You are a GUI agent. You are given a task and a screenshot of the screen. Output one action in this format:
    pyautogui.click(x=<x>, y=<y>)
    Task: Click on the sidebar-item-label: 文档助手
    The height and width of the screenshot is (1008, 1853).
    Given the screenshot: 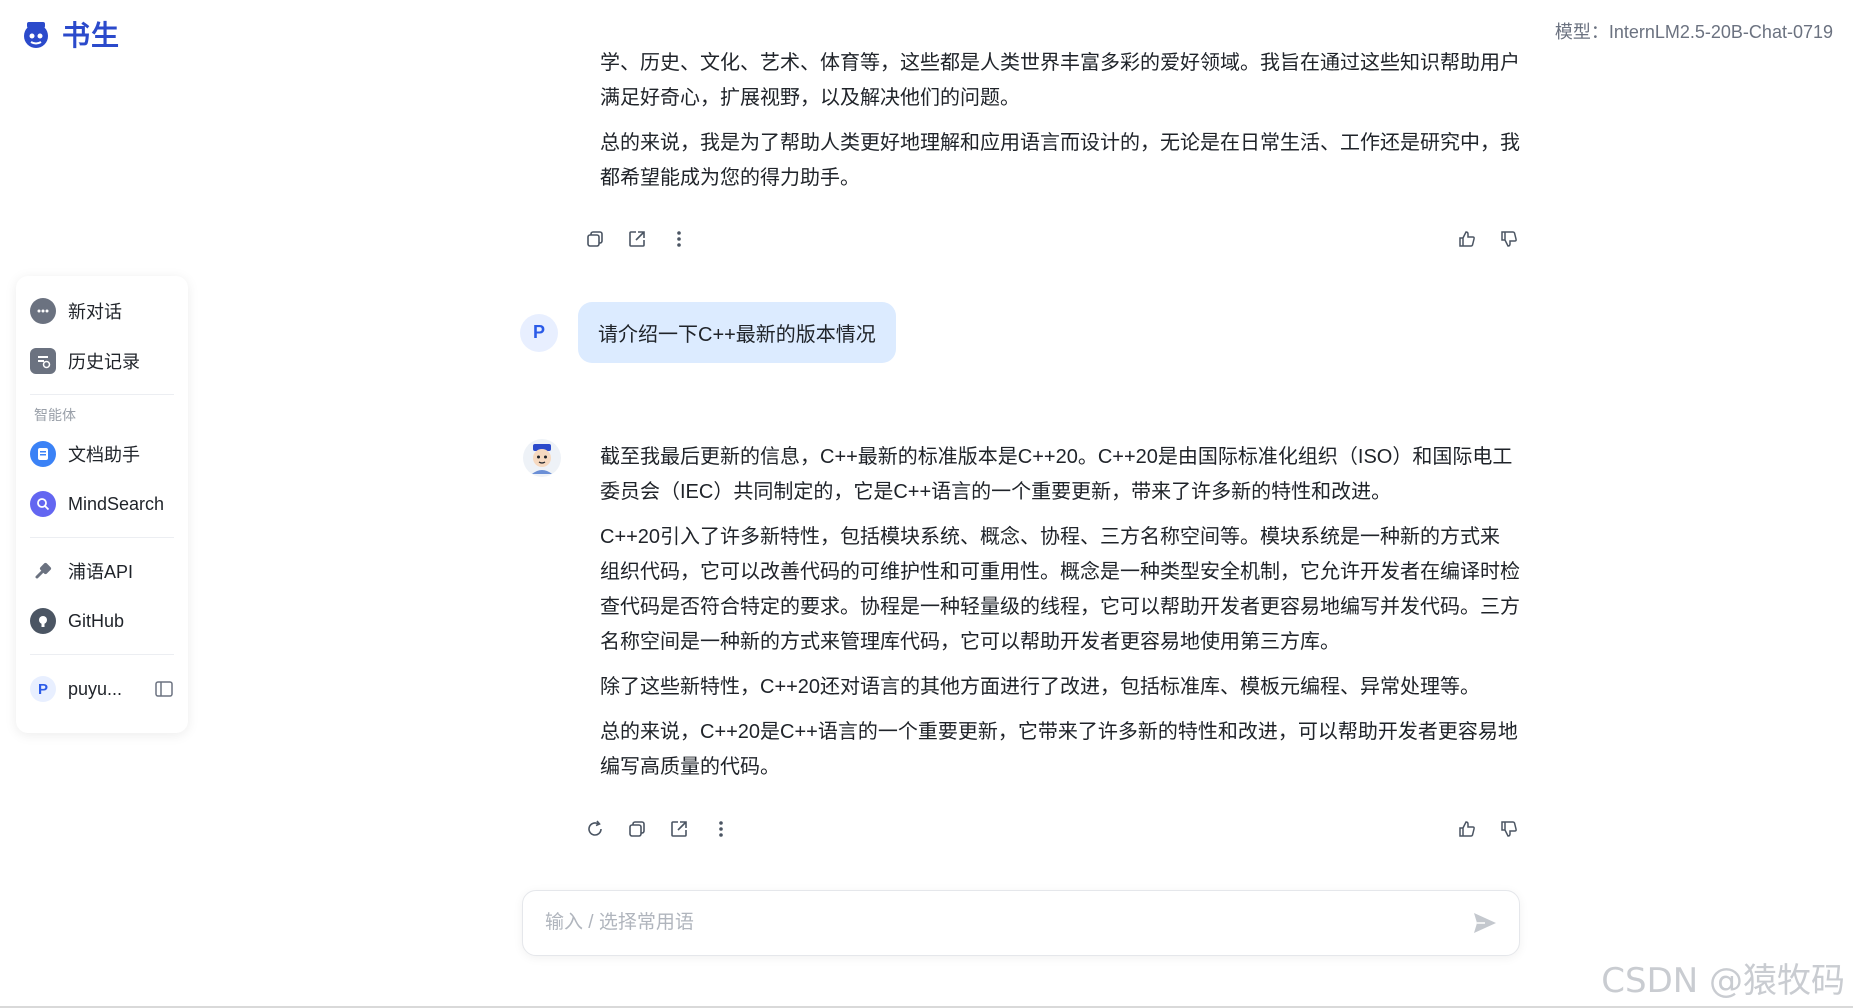 What is the action you would take?
    pyautogui.click(x=104, y=455)
    